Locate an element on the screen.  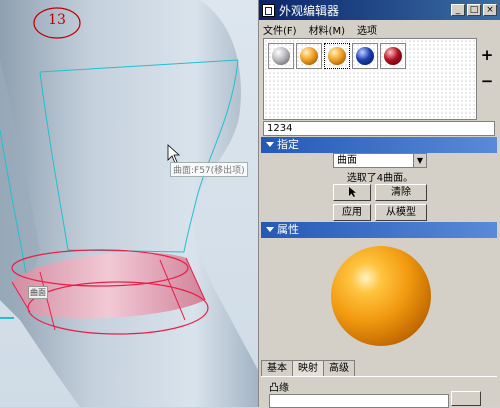
select-pointer-button is located at coordinates (352, 192).